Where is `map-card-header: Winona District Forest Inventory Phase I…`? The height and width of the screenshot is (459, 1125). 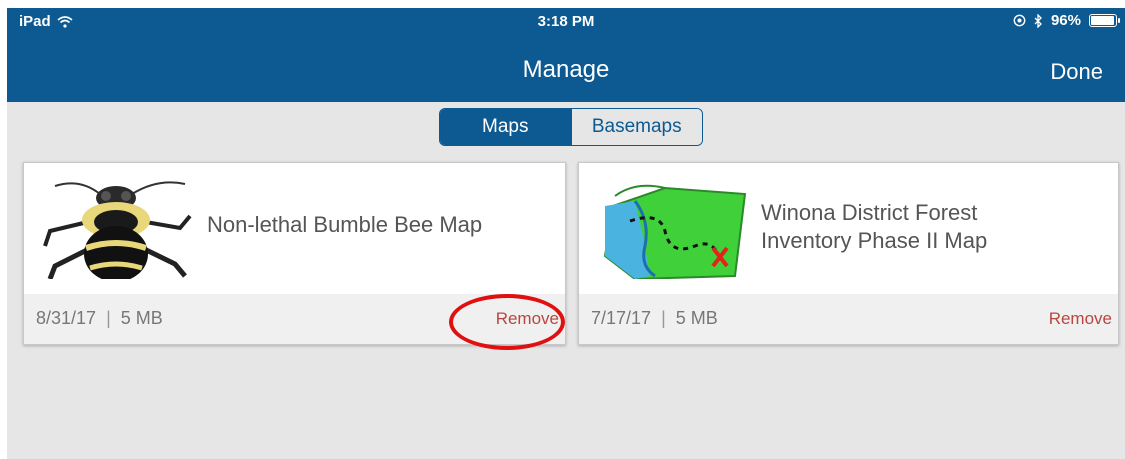 map-card-header: Winona District Forest Inventory Phase I… is located at coordinates (848, 228).